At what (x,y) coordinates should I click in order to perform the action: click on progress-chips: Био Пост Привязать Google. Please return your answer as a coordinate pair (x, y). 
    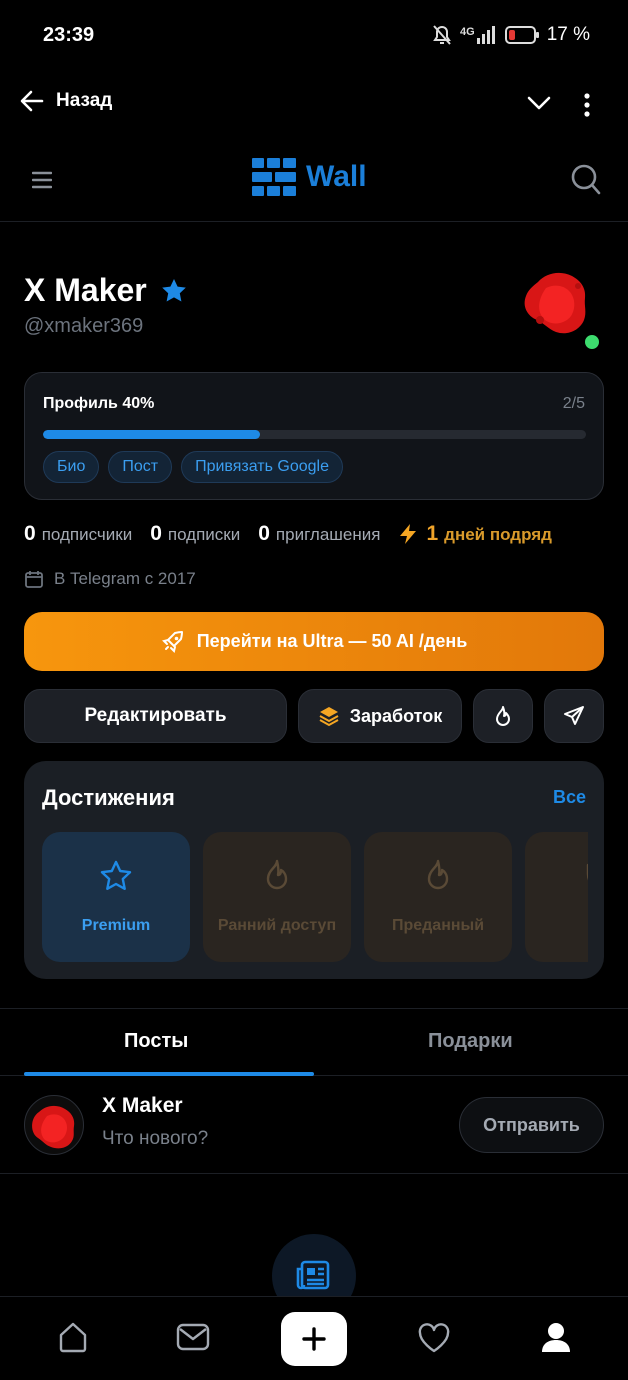
    Looking at the image, I should click on (193, 467).